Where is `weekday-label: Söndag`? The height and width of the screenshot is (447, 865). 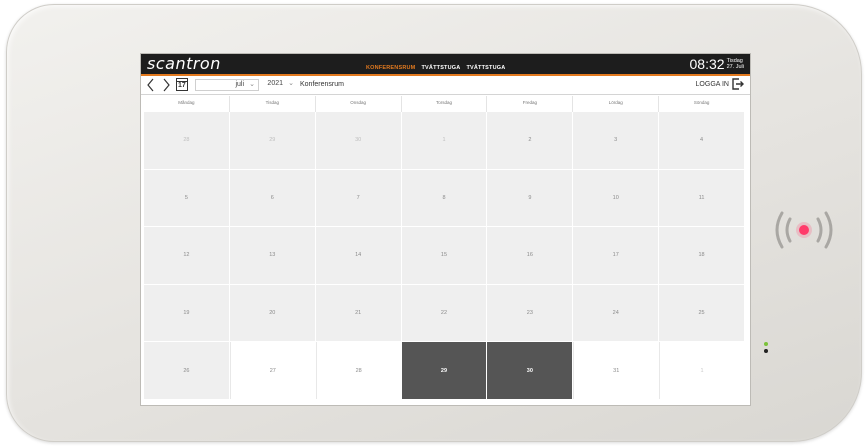 weekday-label: Söndag is located at coordinates (701, 102).